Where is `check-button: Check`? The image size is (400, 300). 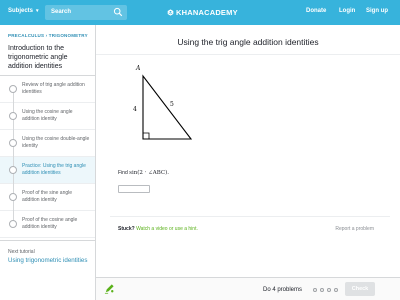
check-button: Check is located at coordinates (360, 289).